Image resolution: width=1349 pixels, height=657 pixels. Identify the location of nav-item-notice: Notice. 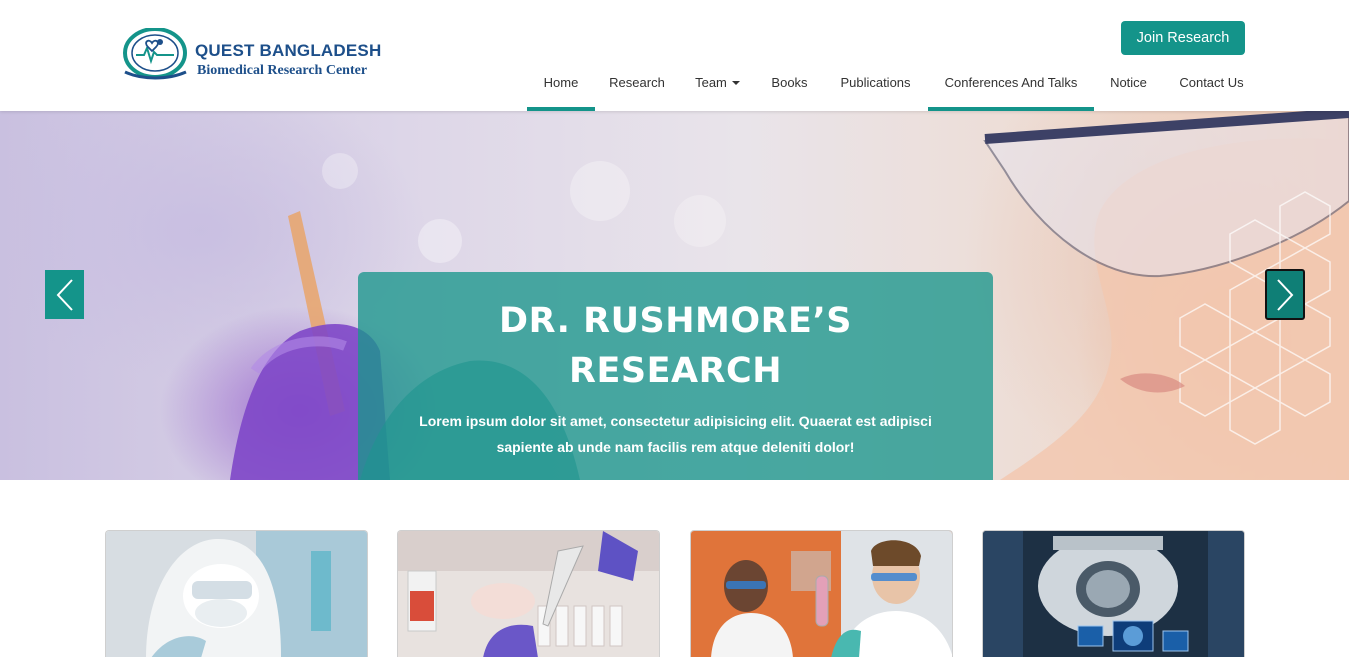
(1128, 82).